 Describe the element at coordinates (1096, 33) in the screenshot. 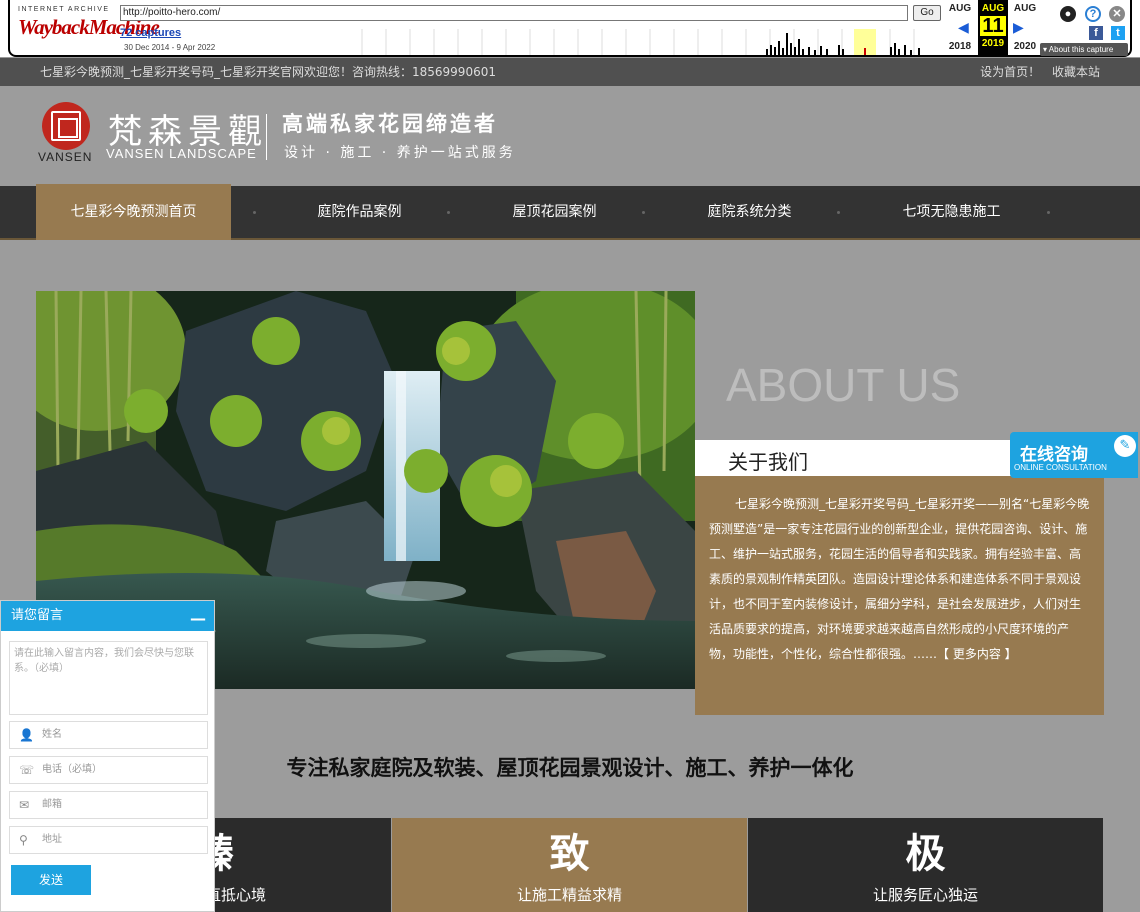

I see `facebook-icon: f` at that location.